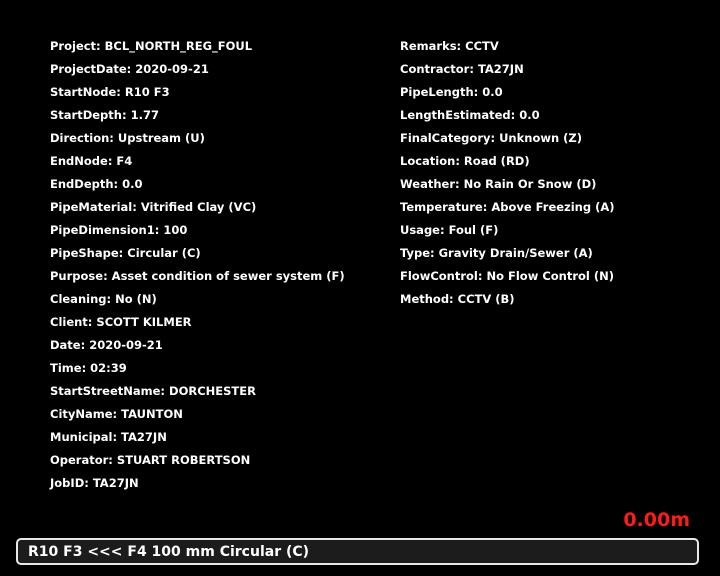 The height and width of the screenshot is (576, 720). Describe the element at coordinates (457, 299) in the screenshot. I see `field-method: Method: CCTV (B)` at that location.